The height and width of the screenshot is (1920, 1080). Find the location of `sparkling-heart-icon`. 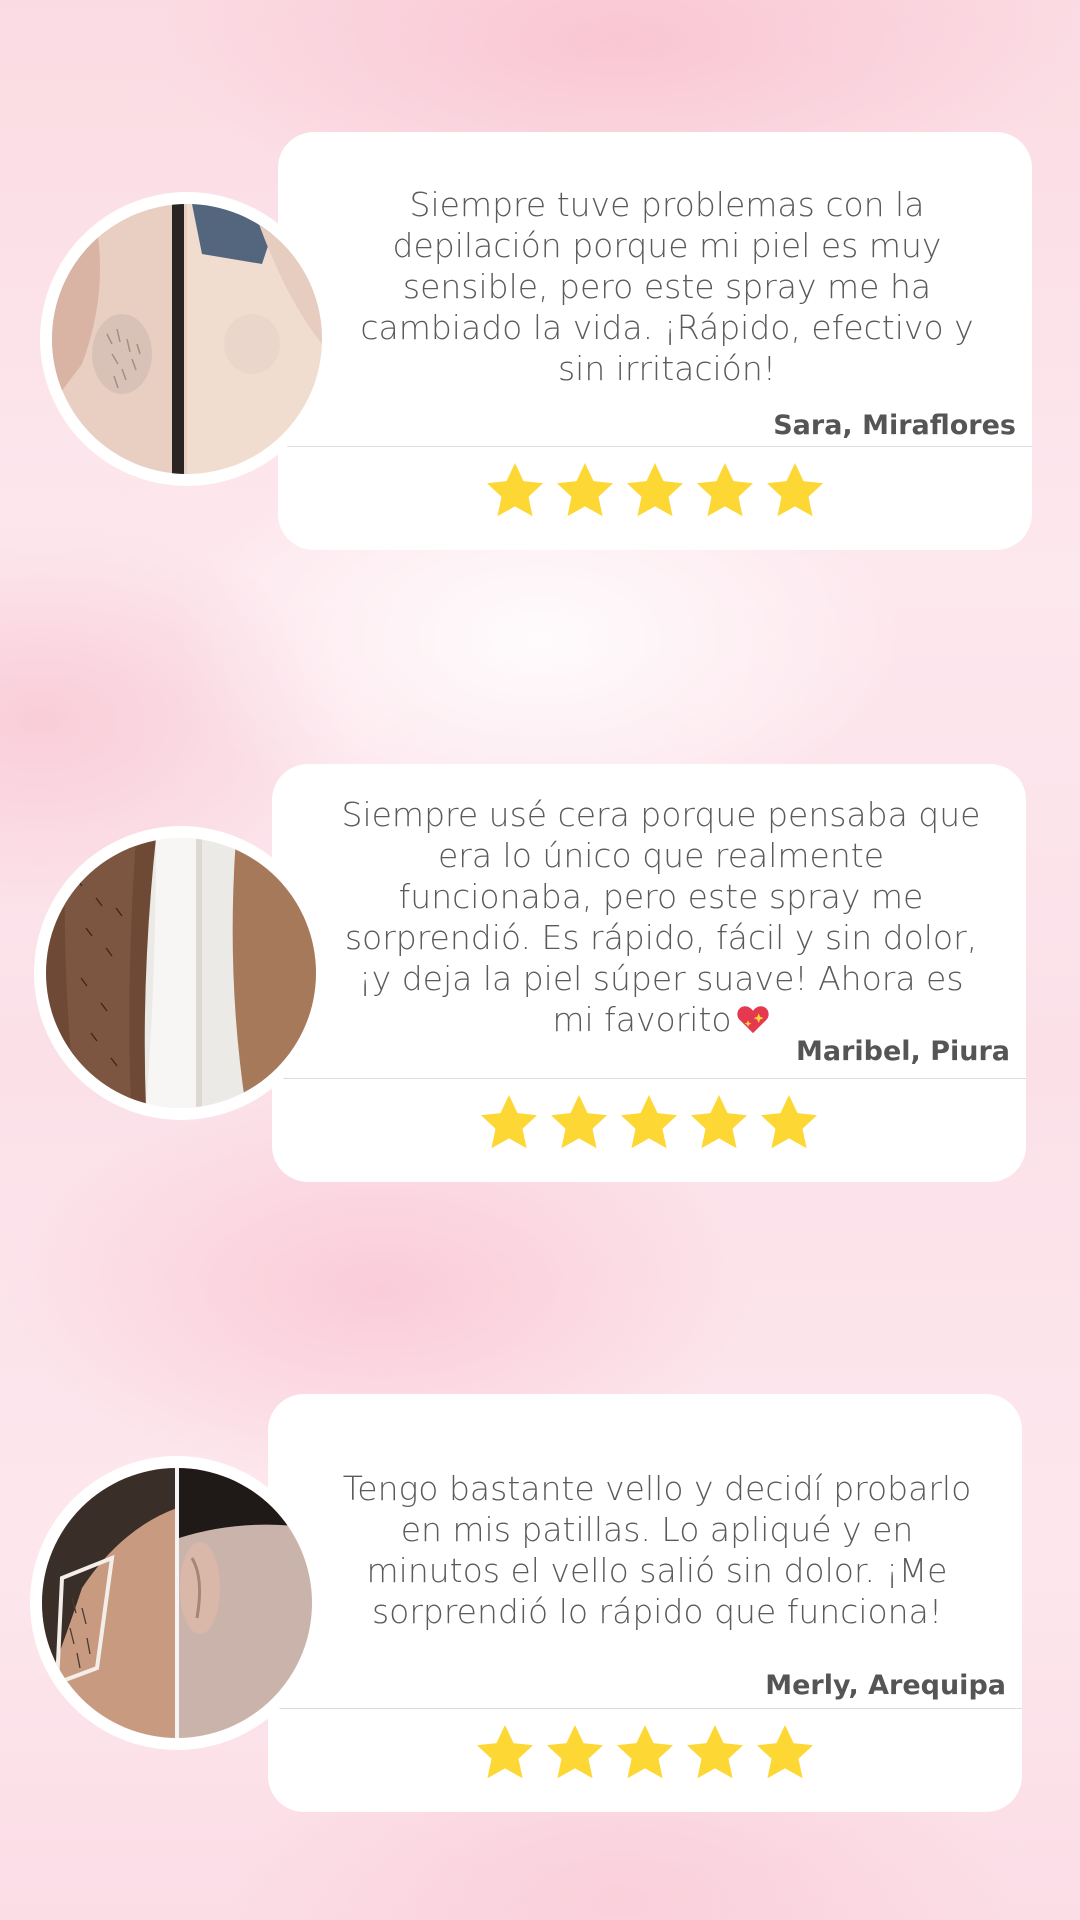

sparkling-heart-icon is located at coordinates (753, 1019).